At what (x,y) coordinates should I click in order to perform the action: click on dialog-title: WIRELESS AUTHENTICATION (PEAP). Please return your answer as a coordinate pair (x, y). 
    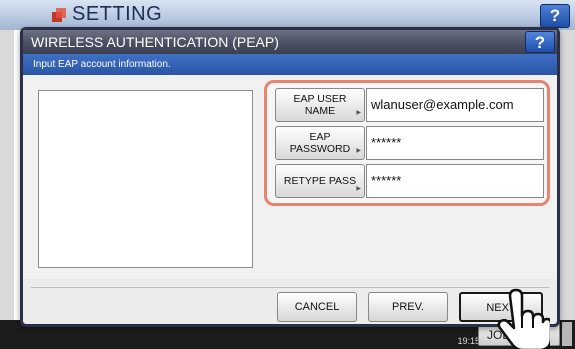
    Looking at the image, I should click on (290, 42).